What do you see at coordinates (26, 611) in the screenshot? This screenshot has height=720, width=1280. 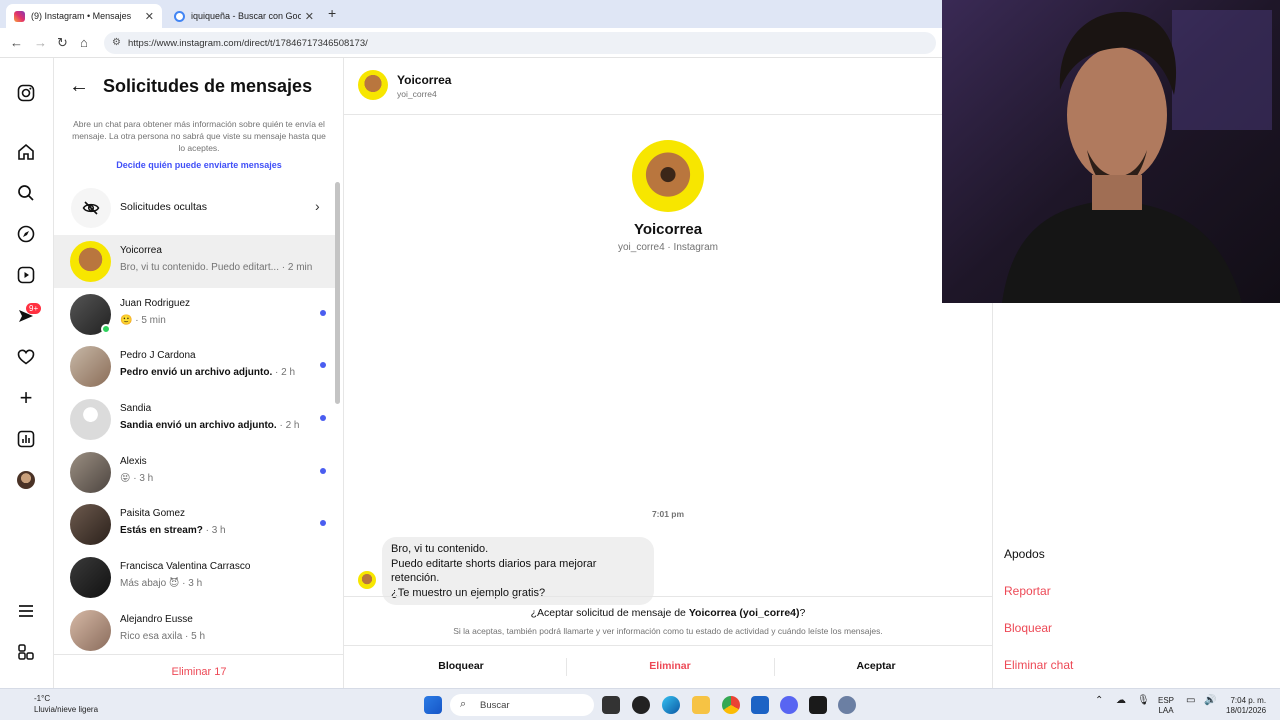 I see `menu-icon` at bounding box center [26, 611].